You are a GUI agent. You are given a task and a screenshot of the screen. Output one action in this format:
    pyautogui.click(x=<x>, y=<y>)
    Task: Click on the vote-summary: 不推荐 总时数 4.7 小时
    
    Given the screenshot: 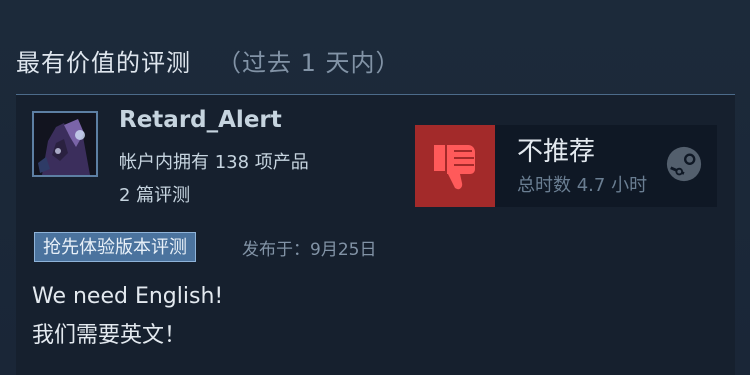 What is the action you would take?
    pyautogui.click(x=566, y=166)
    